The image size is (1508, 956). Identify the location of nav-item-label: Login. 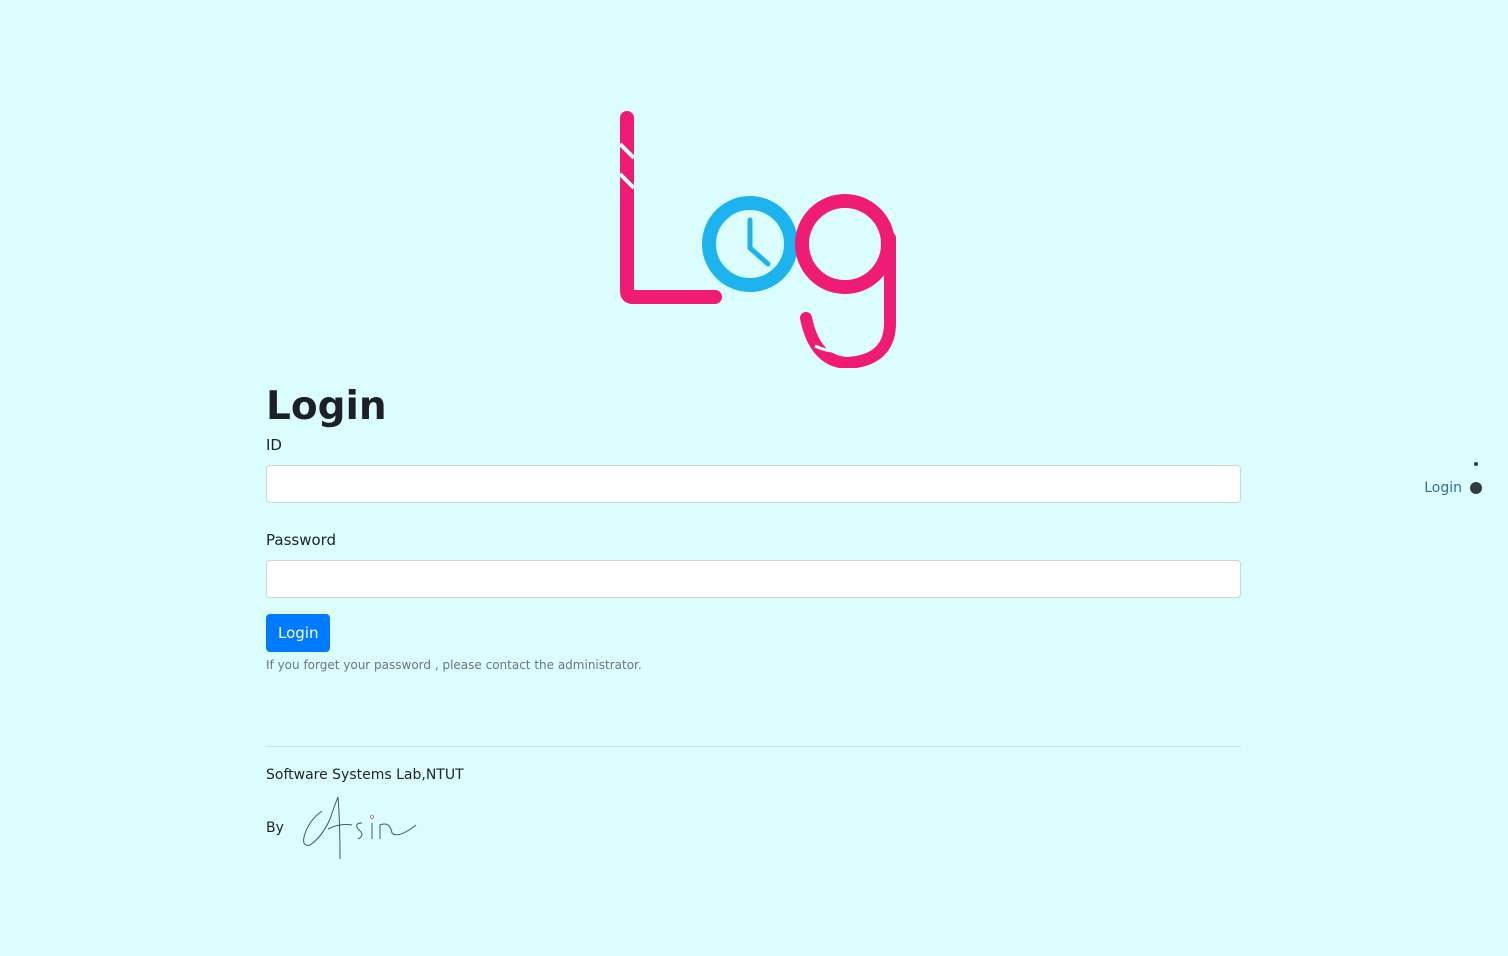
(1443, 488).